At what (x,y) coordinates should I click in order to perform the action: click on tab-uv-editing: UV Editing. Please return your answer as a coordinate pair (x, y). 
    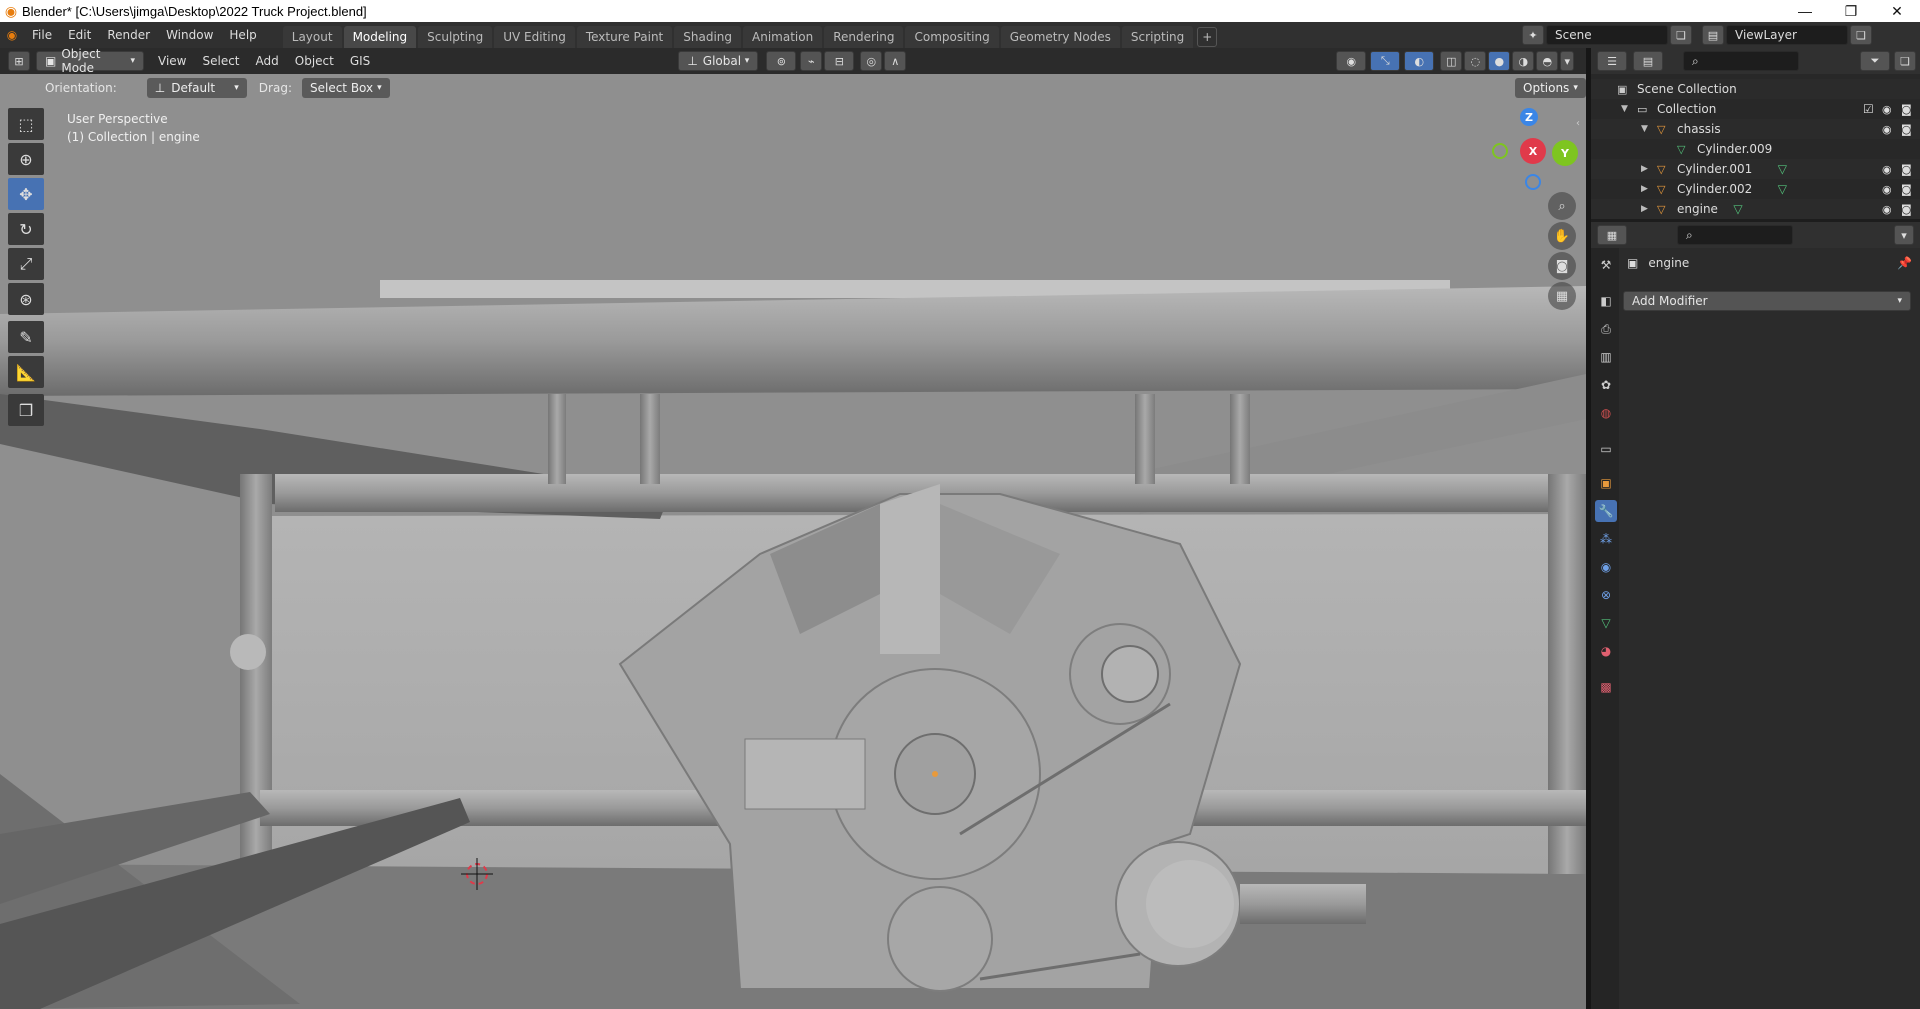
    Looking at the image, I should click on (534, 37).